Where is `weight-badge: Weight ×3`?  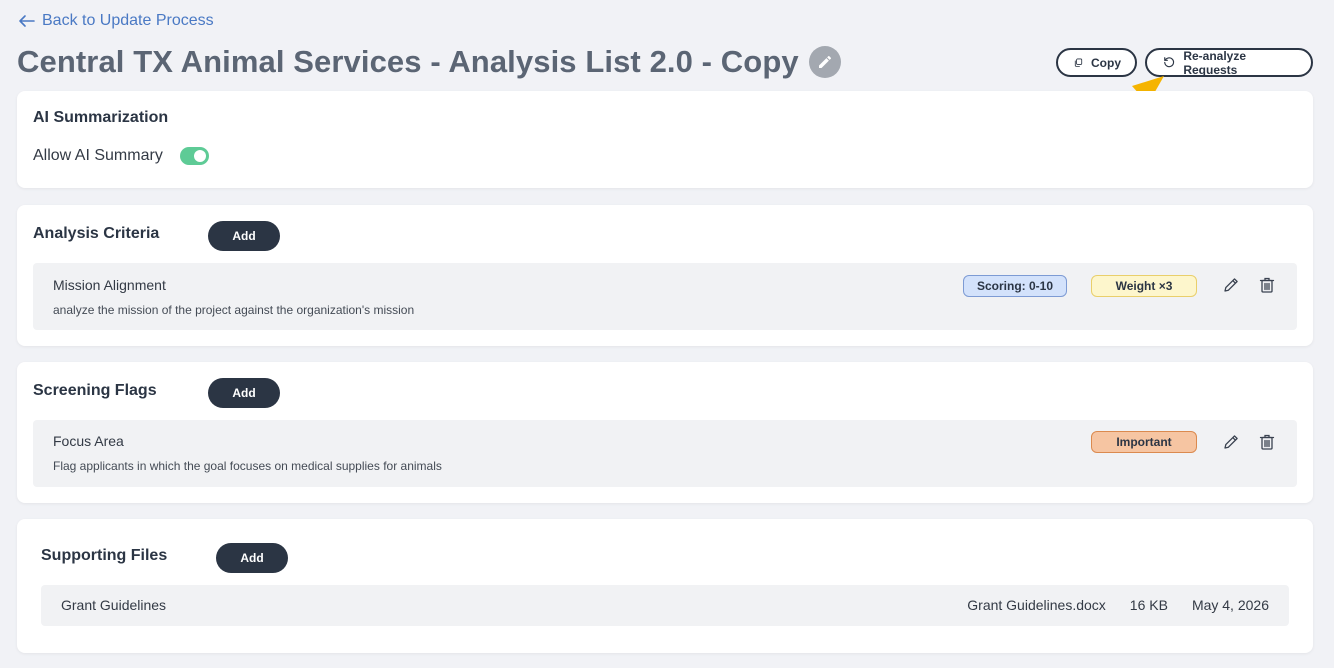
weight-badge: Weight ×3 is located at coordinates (1144, 286).